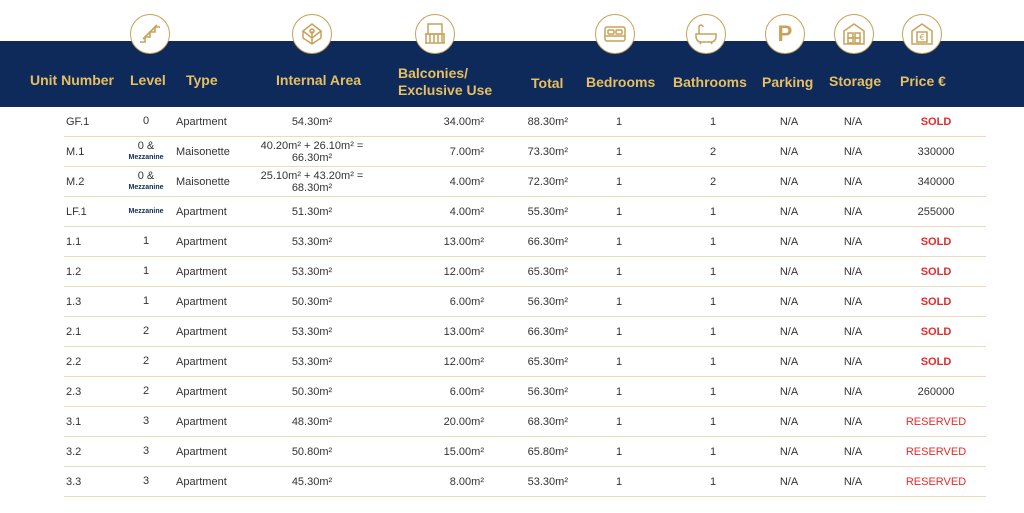  I want to click on balcony-icon, so click(435, 34).